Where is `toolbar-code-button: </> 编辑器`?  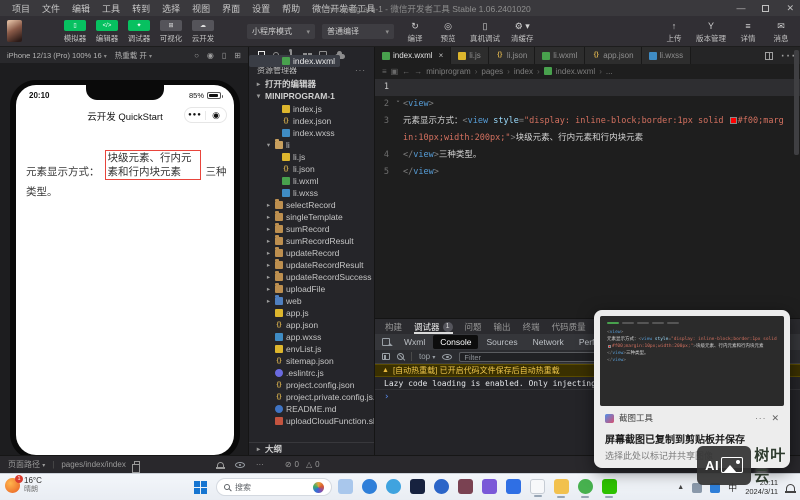 toolbar-code-button: </> 编辑器 is located at coordinates (107, 32).